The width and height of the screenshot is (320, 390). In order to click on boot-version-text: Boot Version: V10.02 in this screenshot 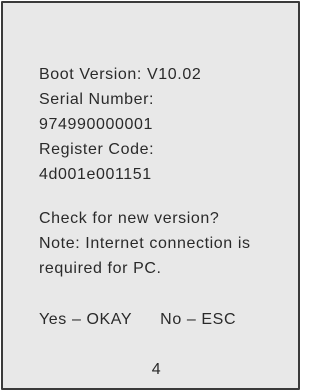, I will do `click(120, 74)`.